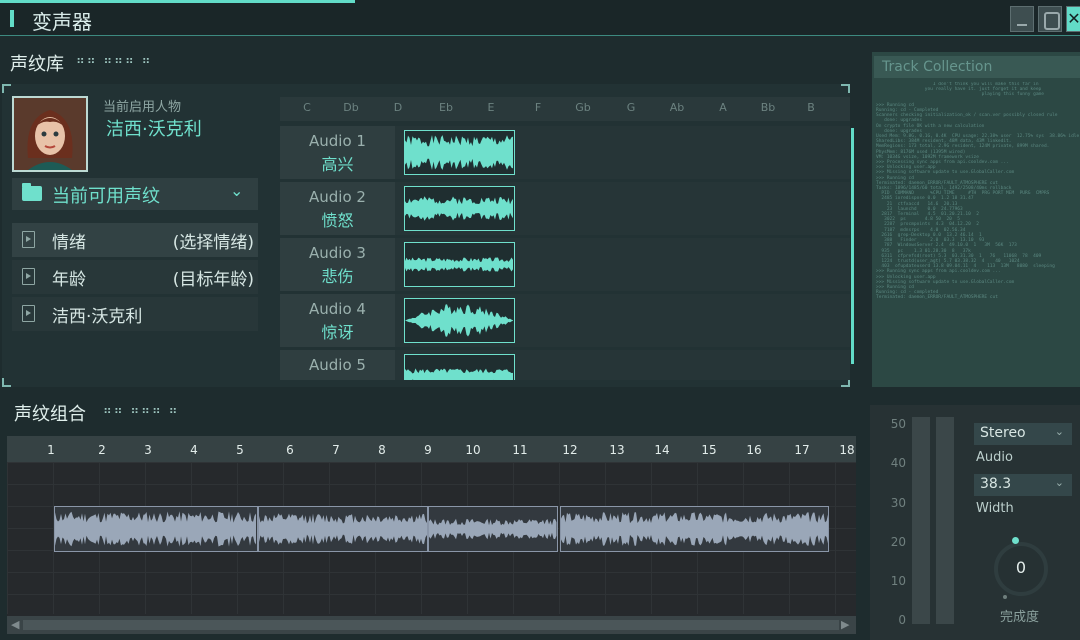 The image size is (1080, 640). Describe the element at coordinates (51, 450) in the screenshot. I see `ruler-tick: 1` at that location.